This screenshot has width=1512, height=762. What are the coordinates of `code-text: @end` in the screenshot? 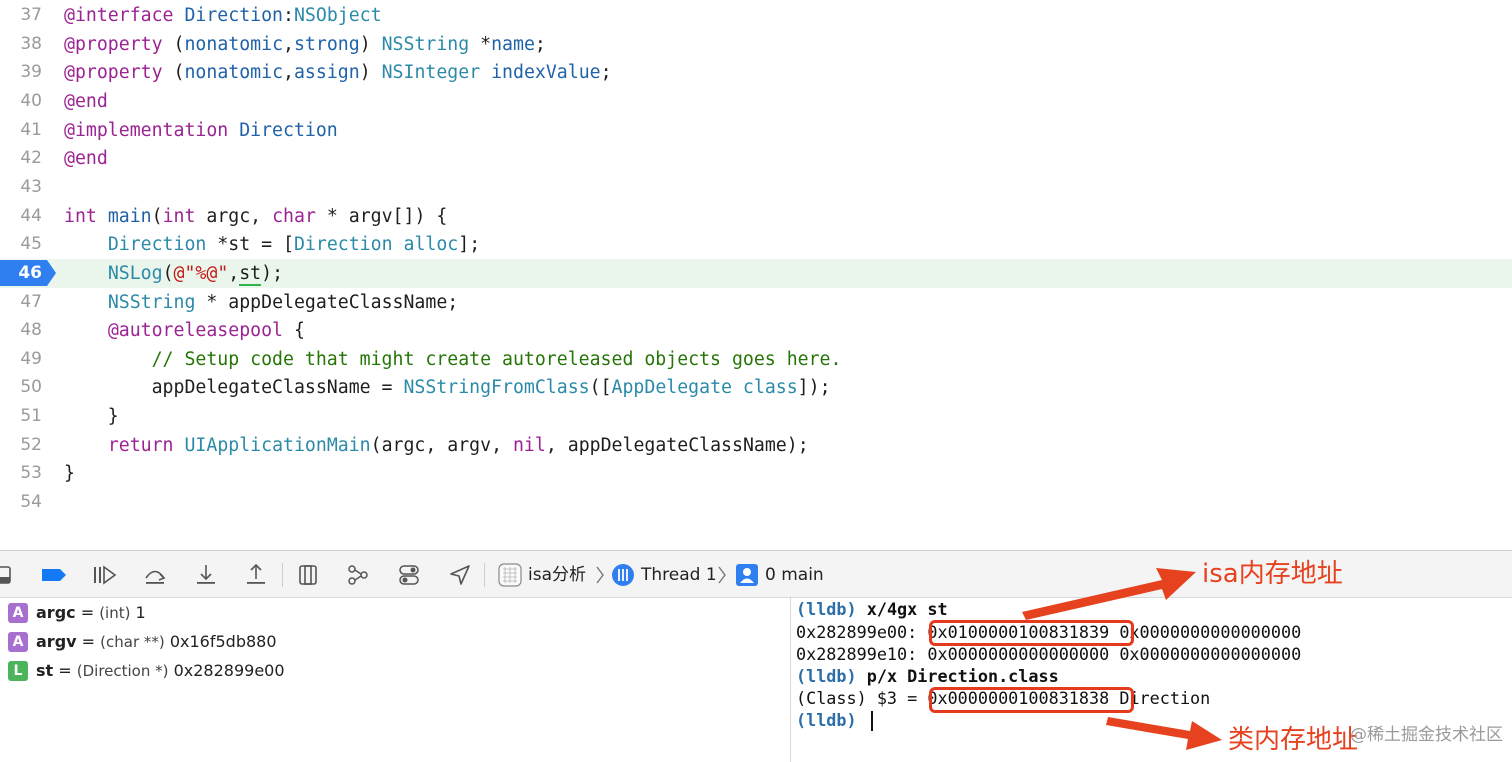 It's located at (86, 158).